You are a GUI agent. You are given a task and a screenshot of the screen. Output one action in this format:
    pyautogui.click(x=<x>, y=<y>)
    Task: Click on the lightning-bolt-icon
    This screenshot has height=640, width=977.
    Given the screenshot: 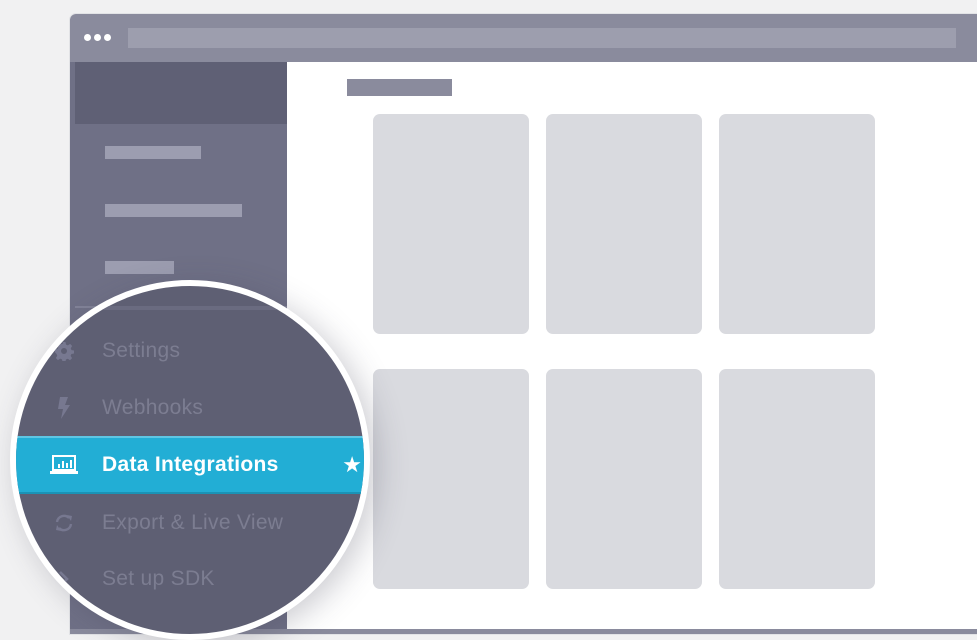 What is the action you would take?
    pyautogui.click(x=64, y=408)
    